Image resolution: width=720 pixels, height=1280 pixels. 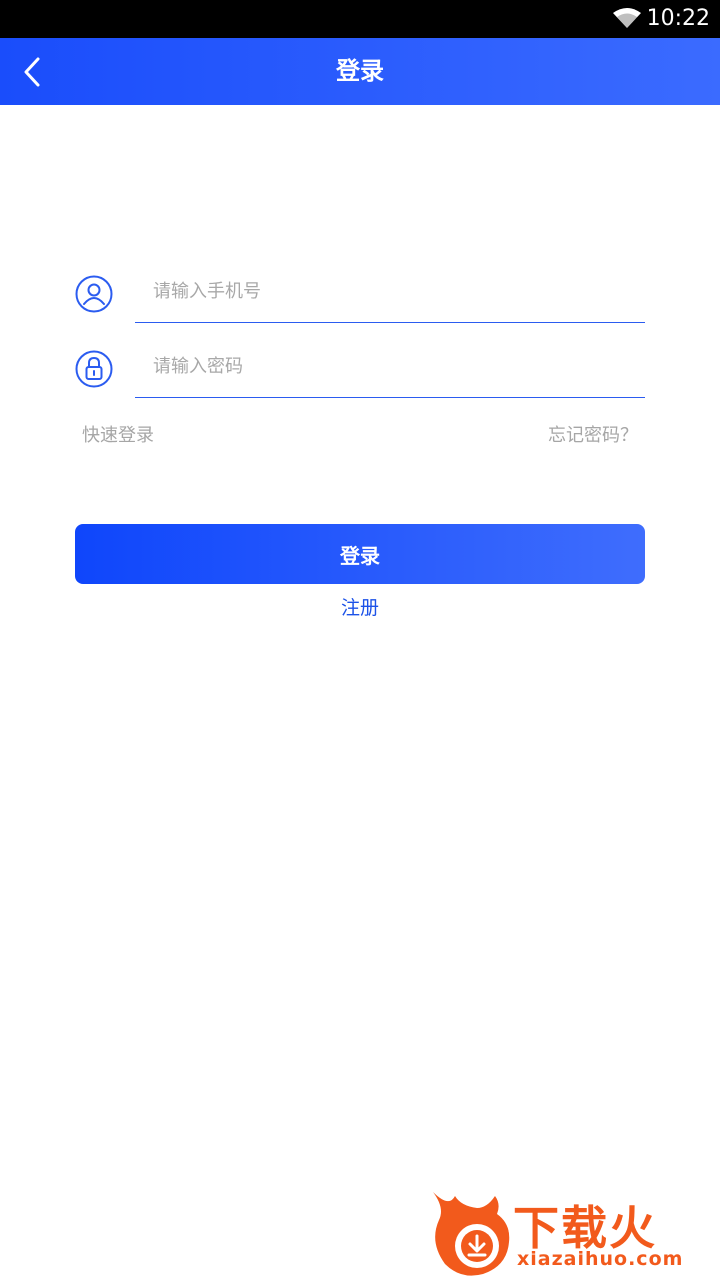 What do you see at coordinates (471, 1234) in the screenshot?
I see `flame-download-icon` at bounding box center [471, 1234].